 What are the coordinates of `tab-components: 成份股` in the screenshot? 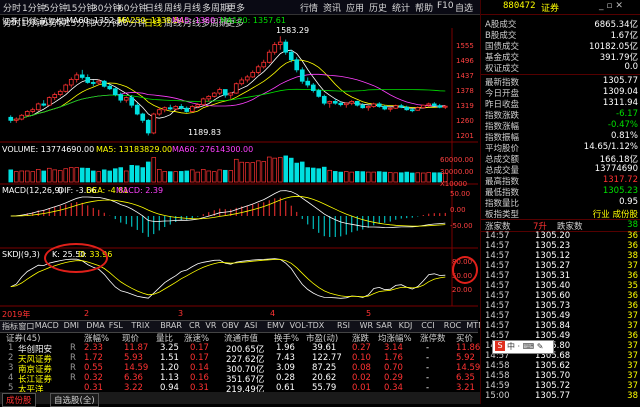 It's located at (19, 400).